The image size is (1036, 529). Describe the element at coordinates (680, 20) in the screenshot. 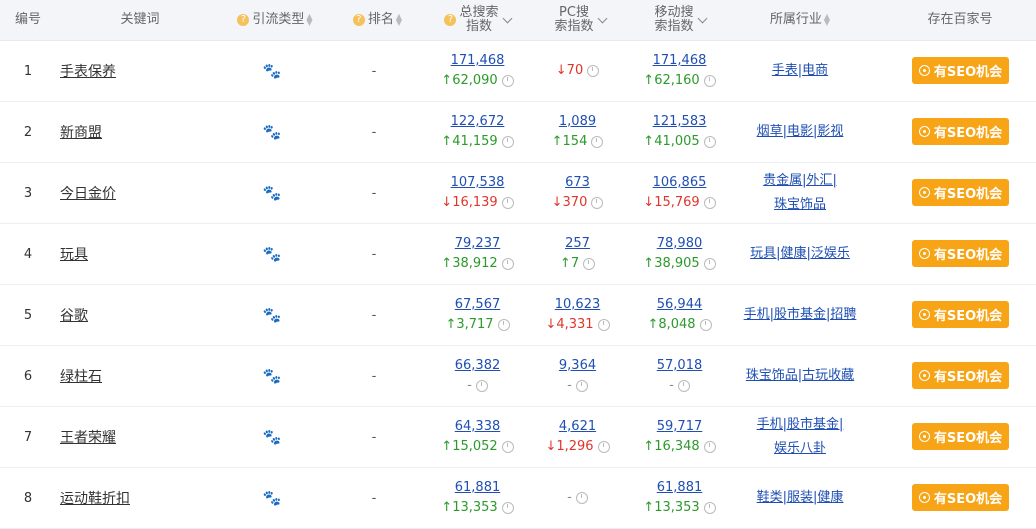

I see `header-mobile-index: 移动搜 索指数` at that location.